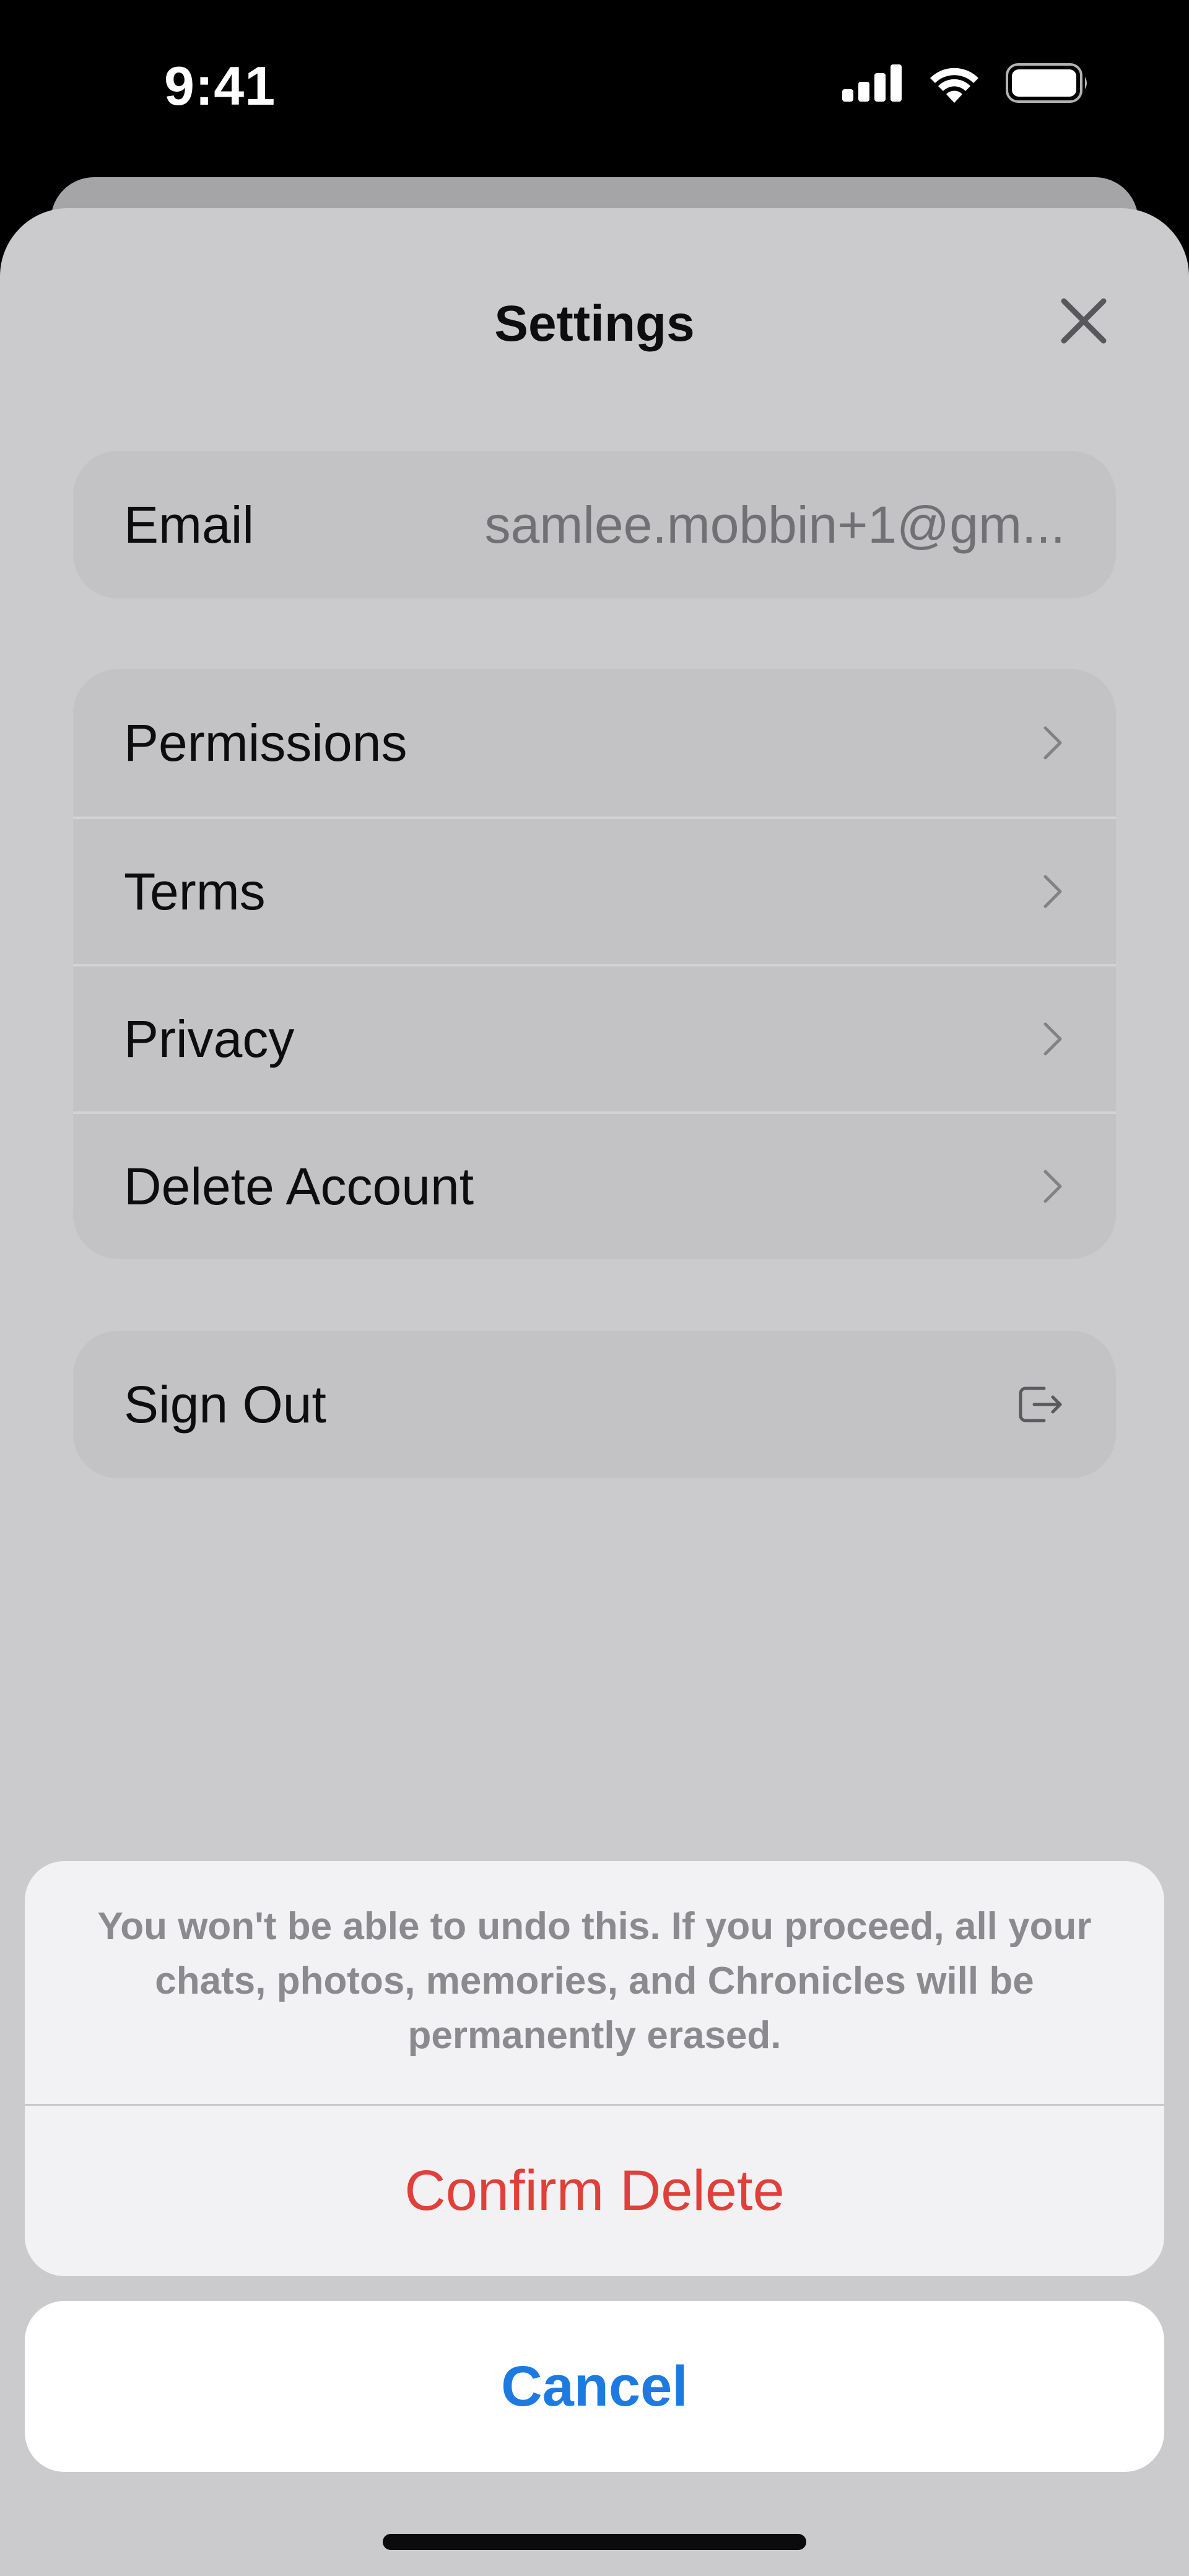 This screenshot has width=1189, height=2576. What do you see at coordinates (594, 324) in the screenshot?
I see `page-title: Settings` at bounding box center [594, 324].